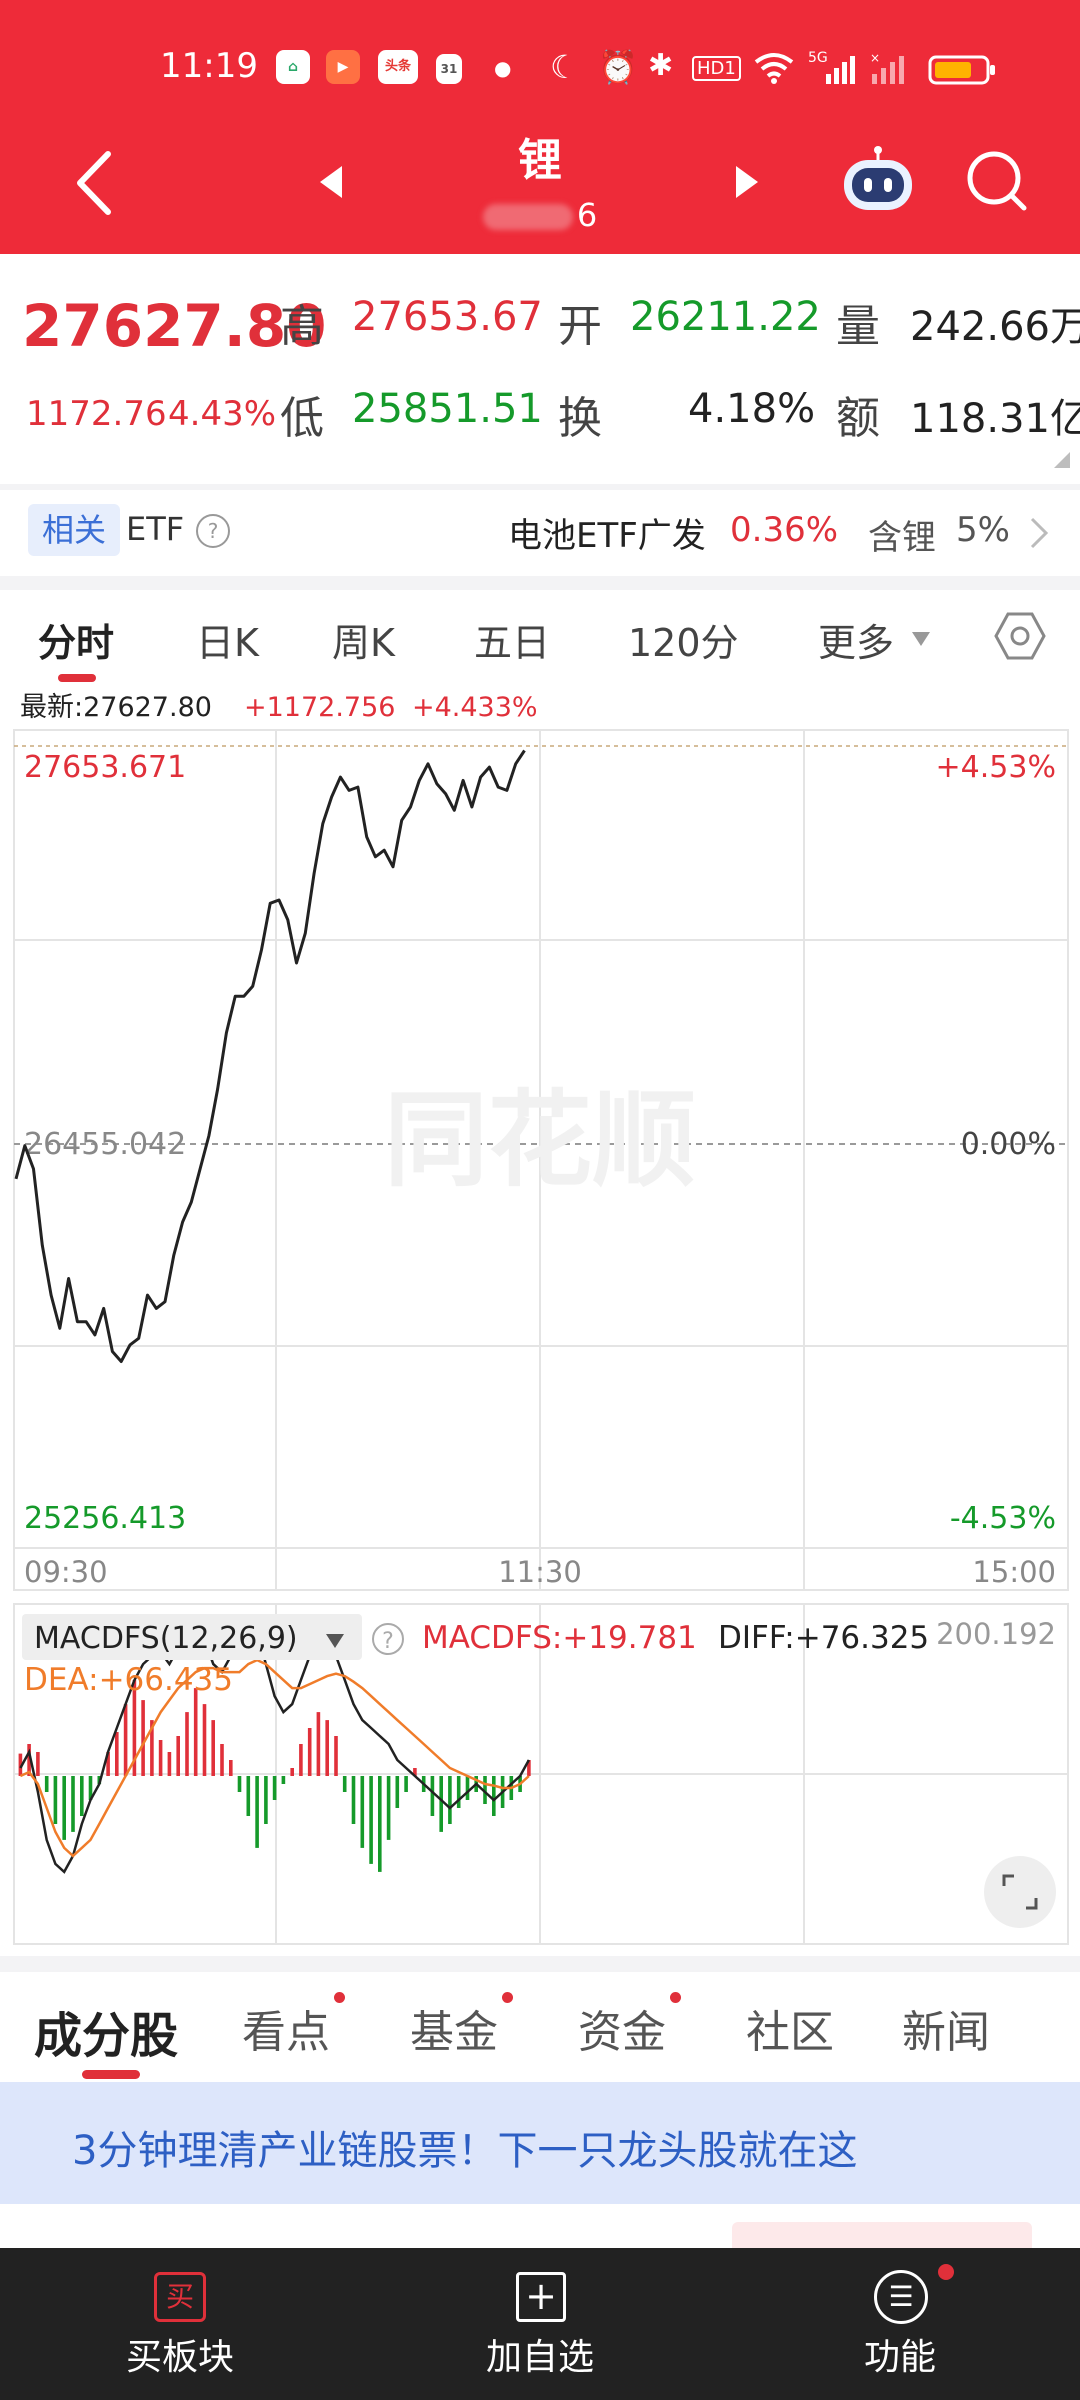  I want to click on pct-mid-label: 0.00%, so click(1008, 1144).